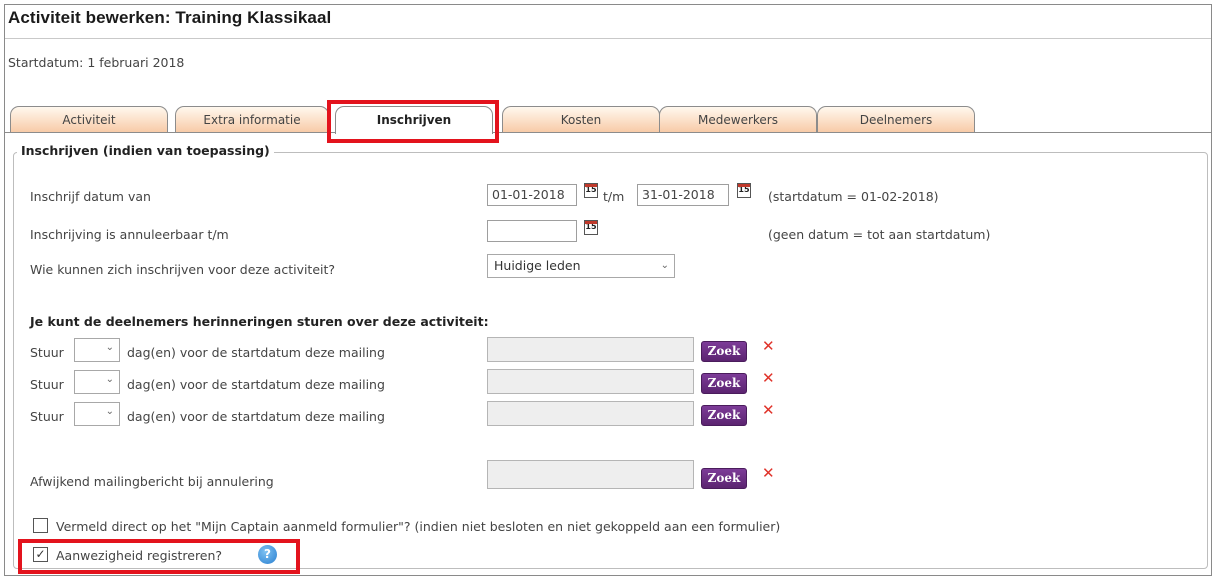 The image size is (1217, 582). I want to click on who-select-value: Huidige leden, so click(537, 265).